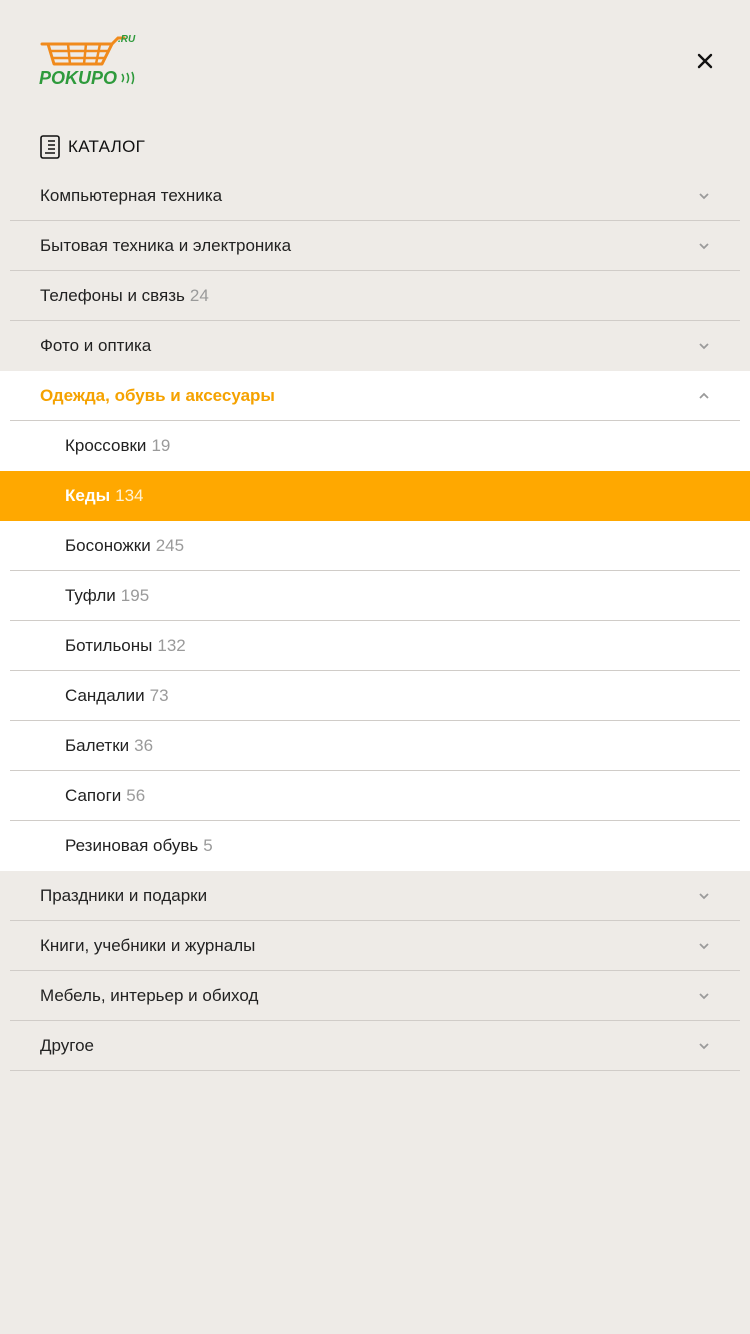 The image size is (750, 1334). What do you see at coordinates (112, 295) in the screenshot?
I see `category-label: Телефоны и связь` at bounding box center [112, 295].